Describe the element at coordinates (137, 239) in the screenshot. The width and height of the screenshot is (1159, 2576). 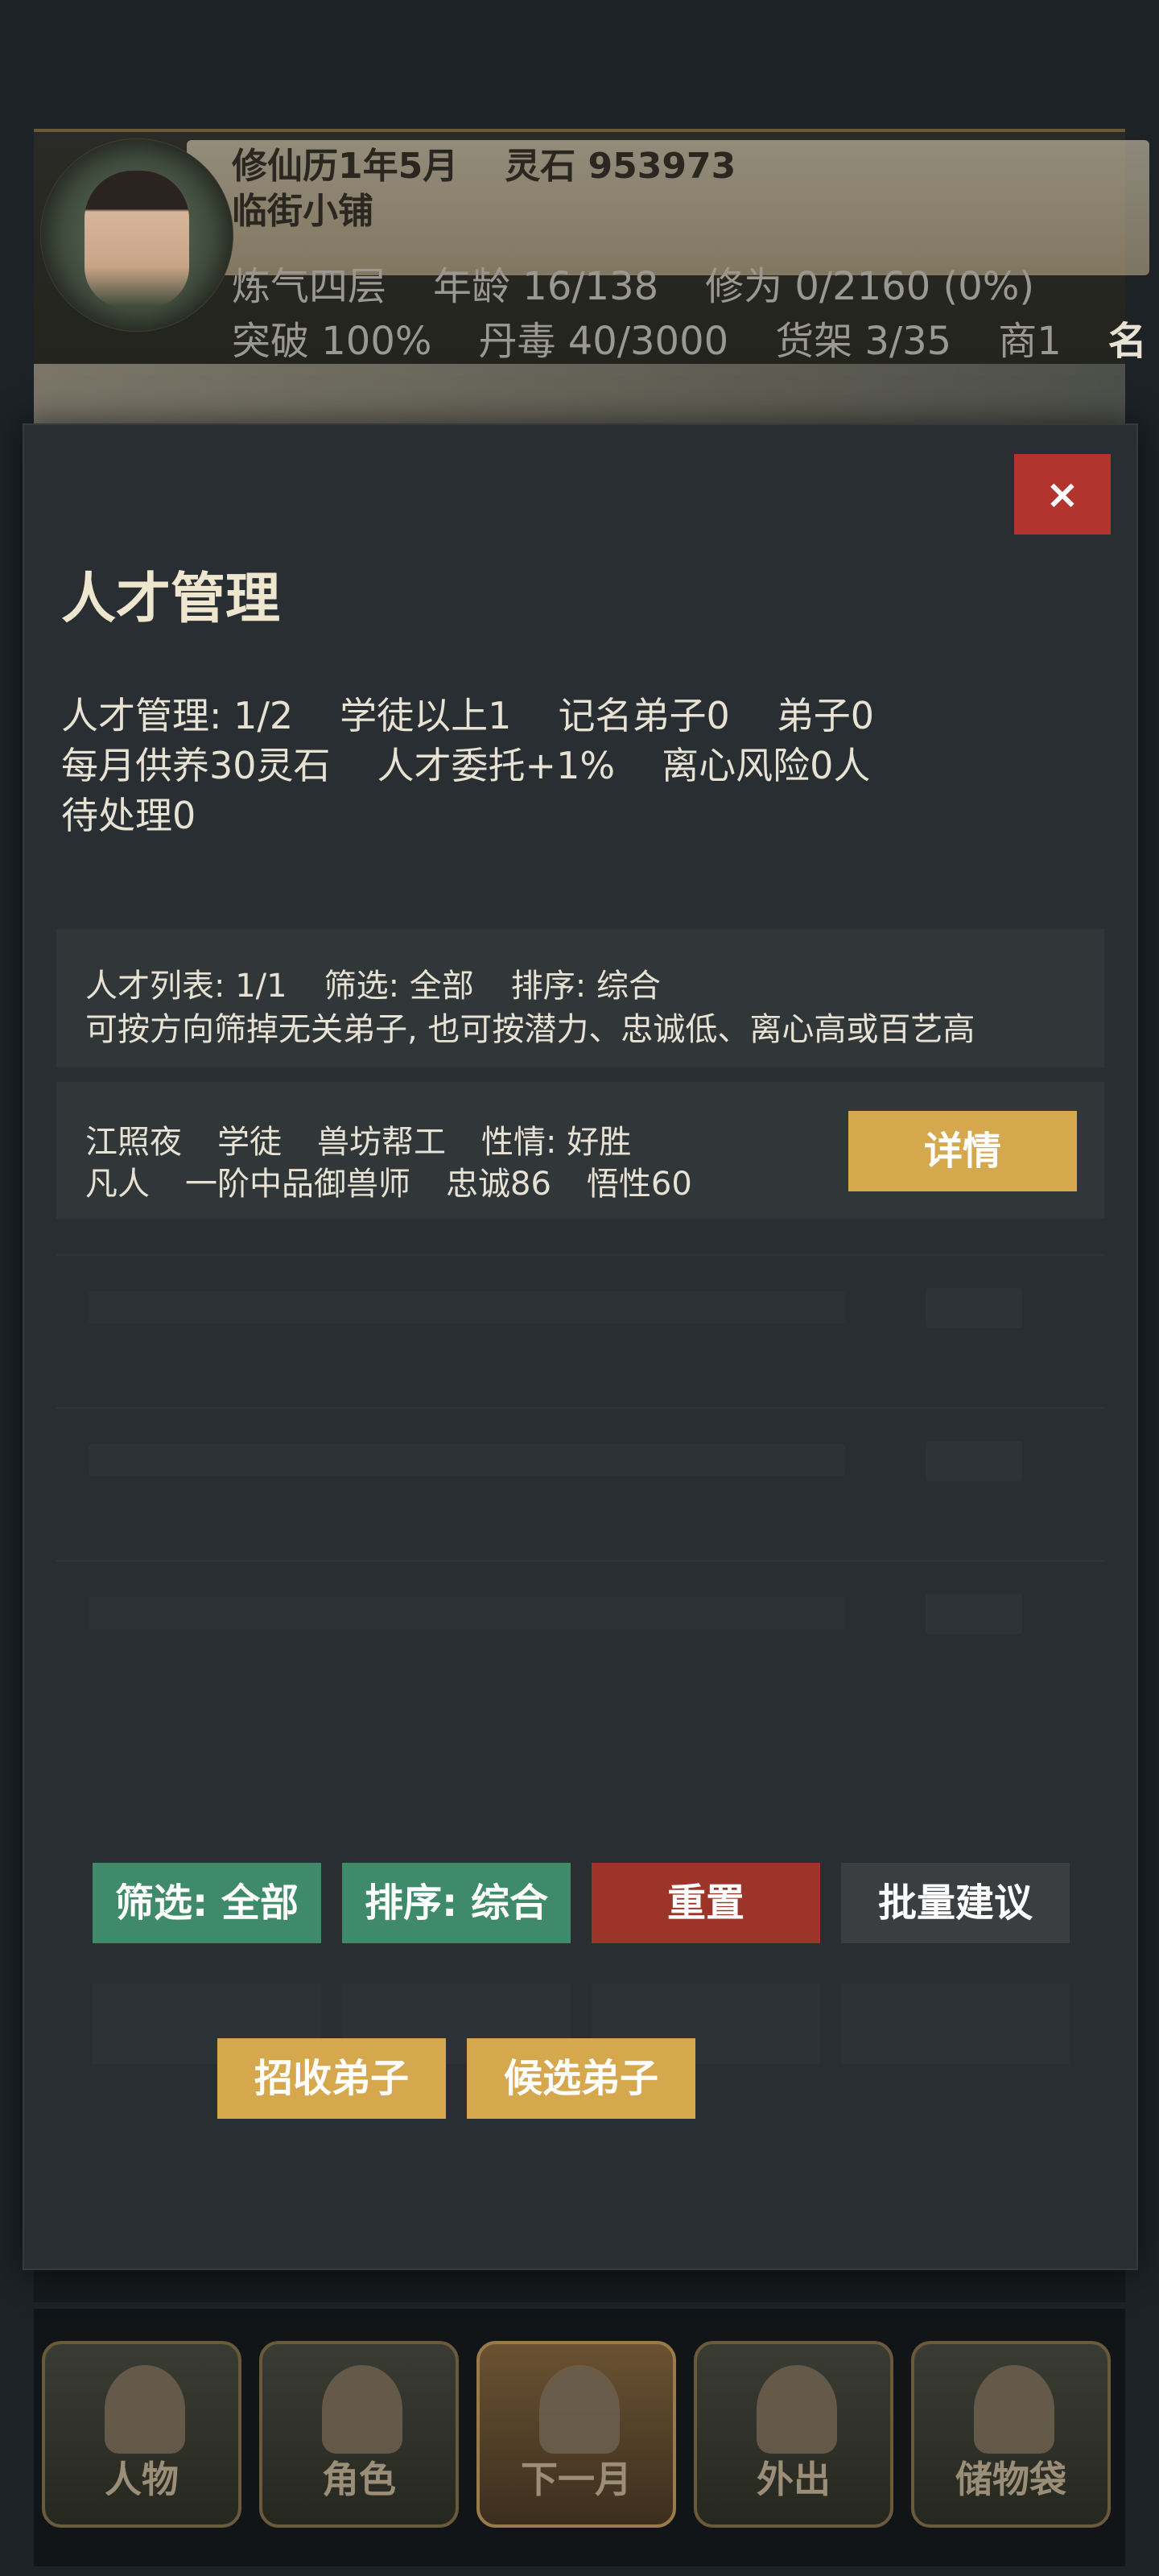
I see `portrait-face` at that location.